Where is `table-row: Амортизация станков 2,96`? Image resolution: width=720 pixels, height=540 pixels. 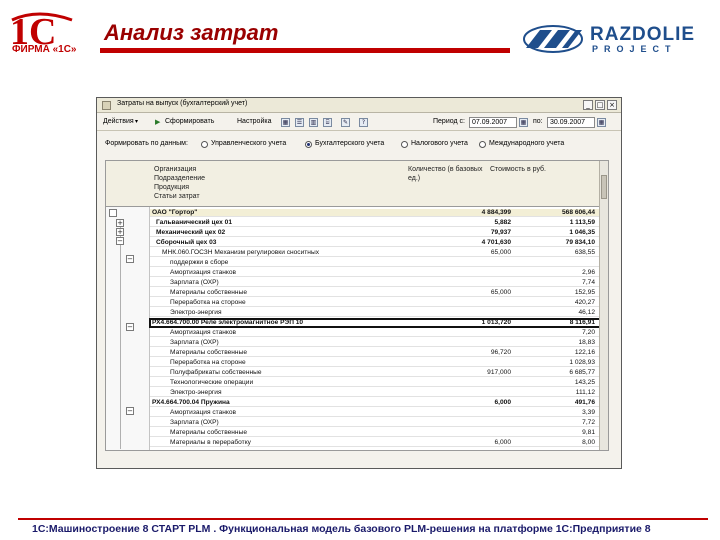 table-row: Амортизация станков 2,96 is located at coordinates (375, 273).